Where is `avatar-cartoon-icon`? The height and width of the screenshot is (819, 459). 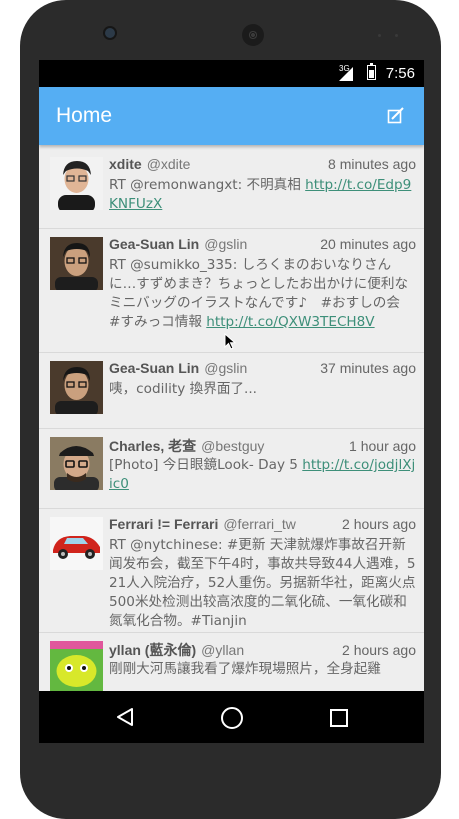
avatar-cartoon-icon is located at coordinates (76, 666).